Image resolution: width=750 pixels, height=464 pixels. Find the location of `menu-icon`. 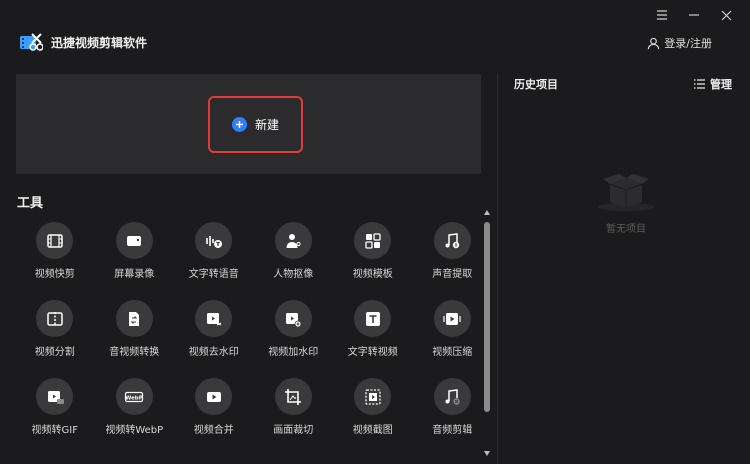

menu-icon is located at coordinates (662, 15).